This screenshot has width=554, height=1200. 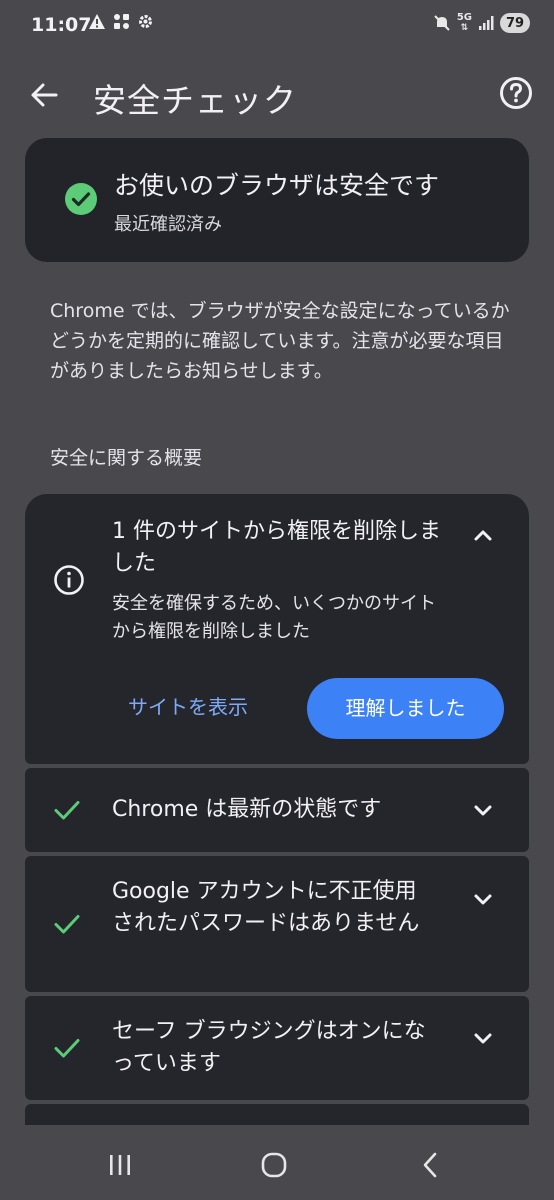 I want to click on password-check-title: Google アカウントに不正使用されたパスワードはありません, so click(x=266, y=907).